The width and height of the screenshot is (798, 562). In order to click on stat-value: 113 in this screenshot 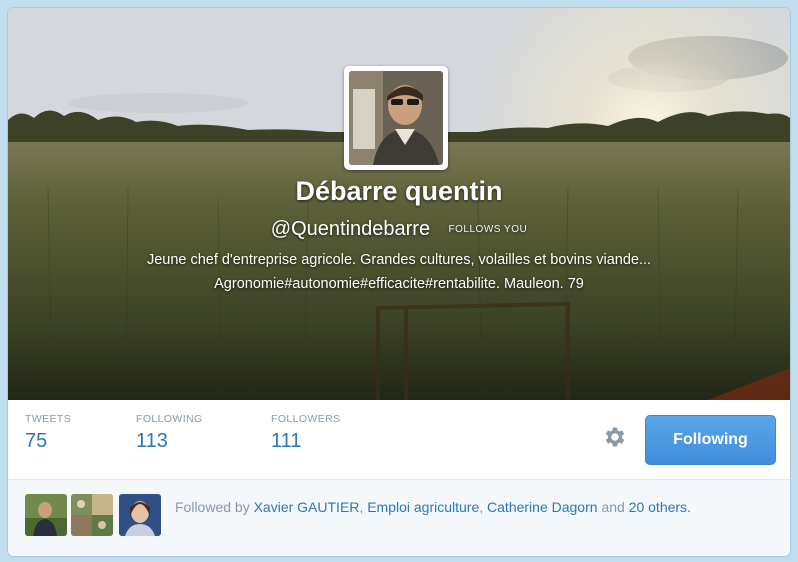, I will do `click(152, 441)`.